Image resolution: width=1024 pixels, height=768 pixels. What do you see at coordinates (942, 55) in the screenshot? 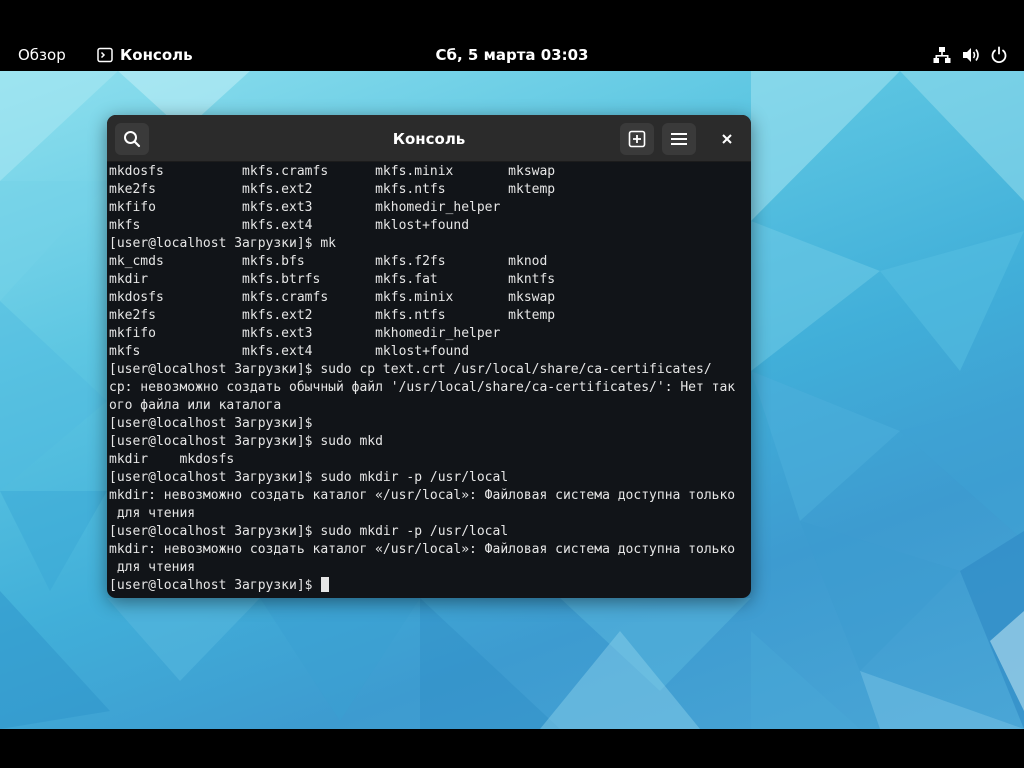
I see `network-wired-icon` at bounding box center [942, 55].